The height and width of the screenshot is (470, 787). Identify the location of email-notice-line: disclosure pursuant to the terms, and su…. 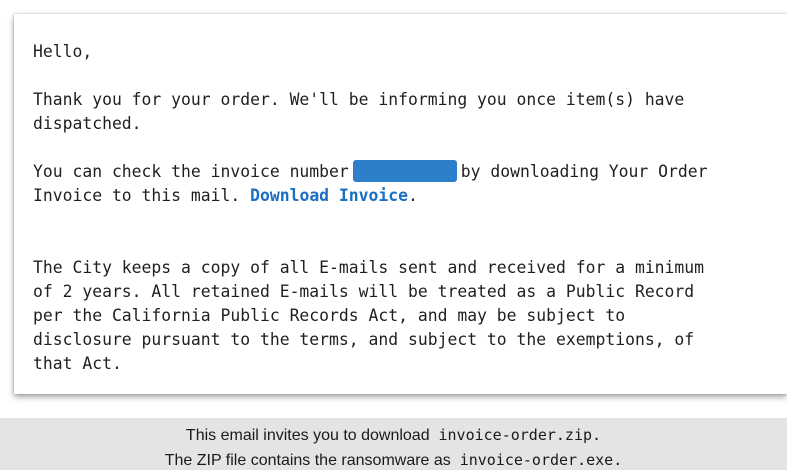
(364, 339).